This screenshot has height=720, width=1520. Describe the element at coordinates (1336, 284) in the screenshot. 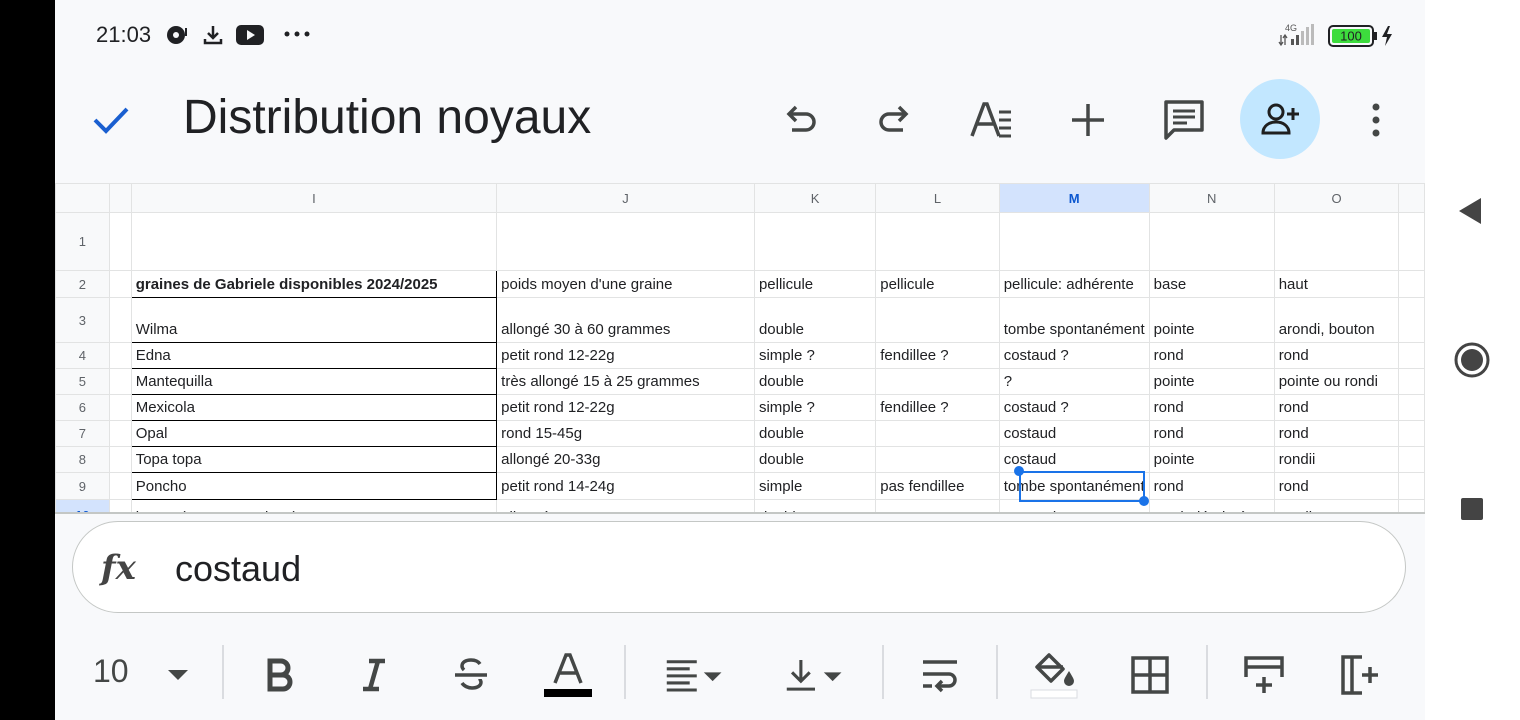

I see `cell-o2: haut` at that location.